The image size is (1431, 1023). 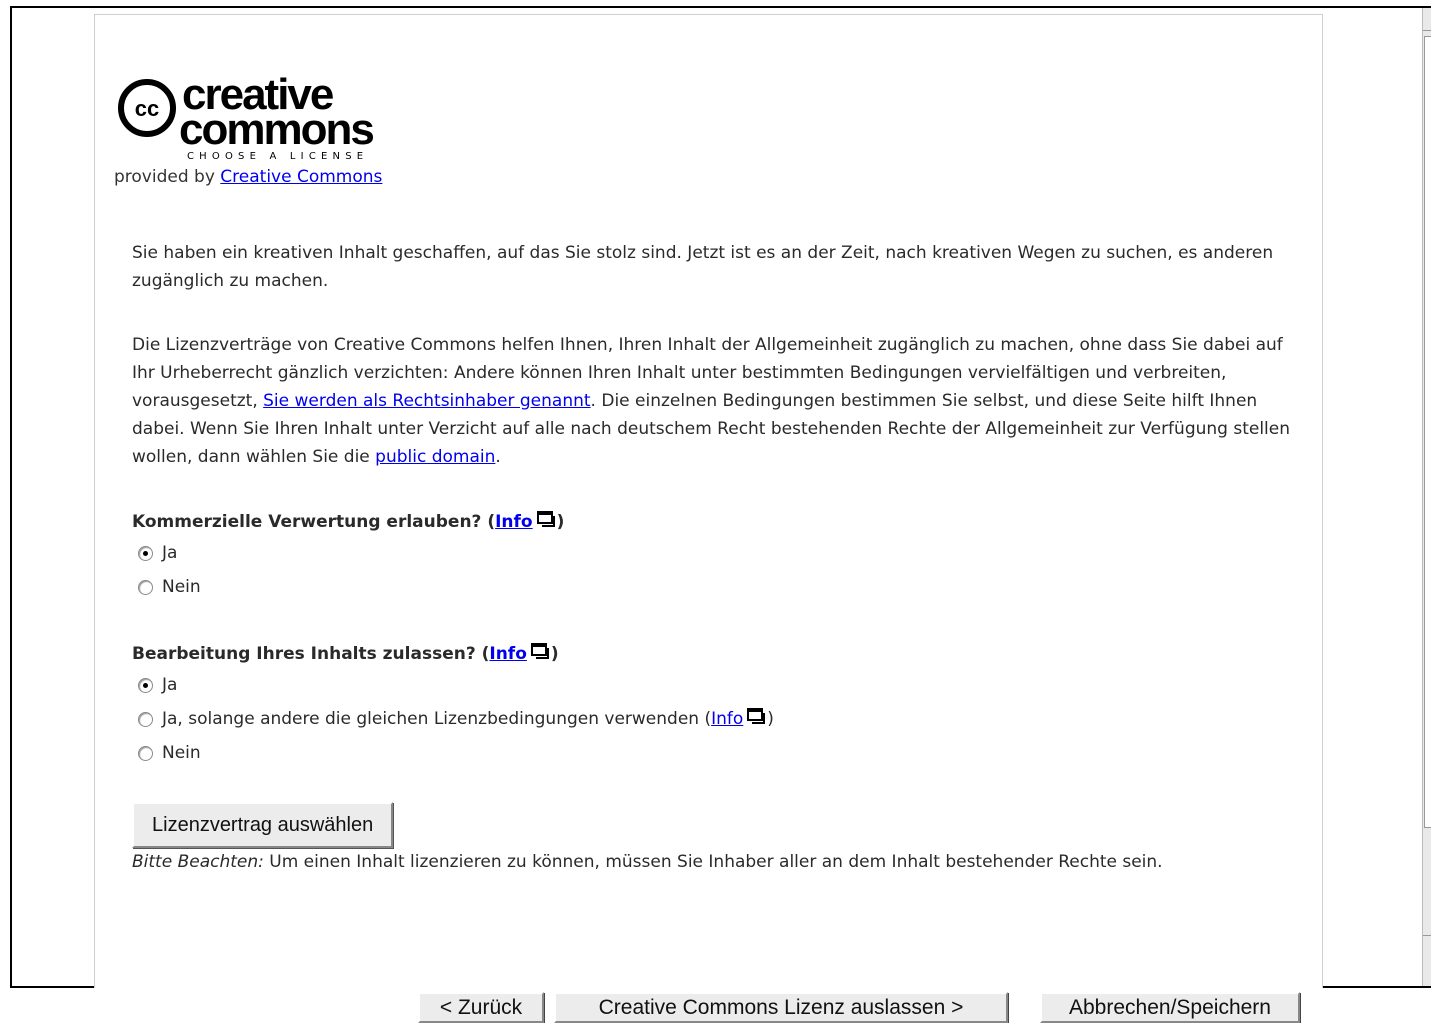 What do you see at coordinates (181, 587) in the screenshot?
I see `commercial-nein-label: Nein` at bounding box center [181, 587].